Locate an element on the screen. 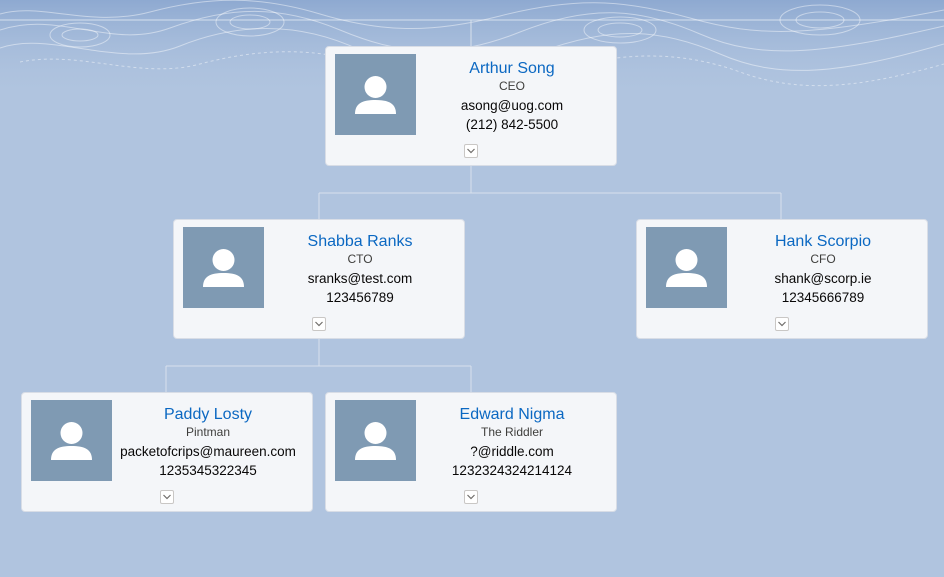 The width and height of the screenshot is (944, 577). person-email: asong@uog.com is located at coordinates (512, 105).